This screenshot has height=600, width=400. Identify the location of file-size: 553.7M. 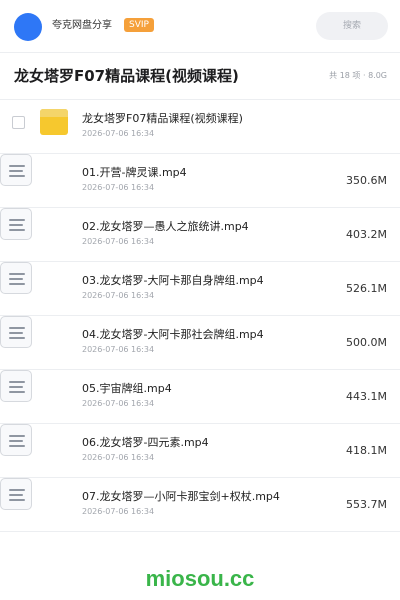
(366, 504).